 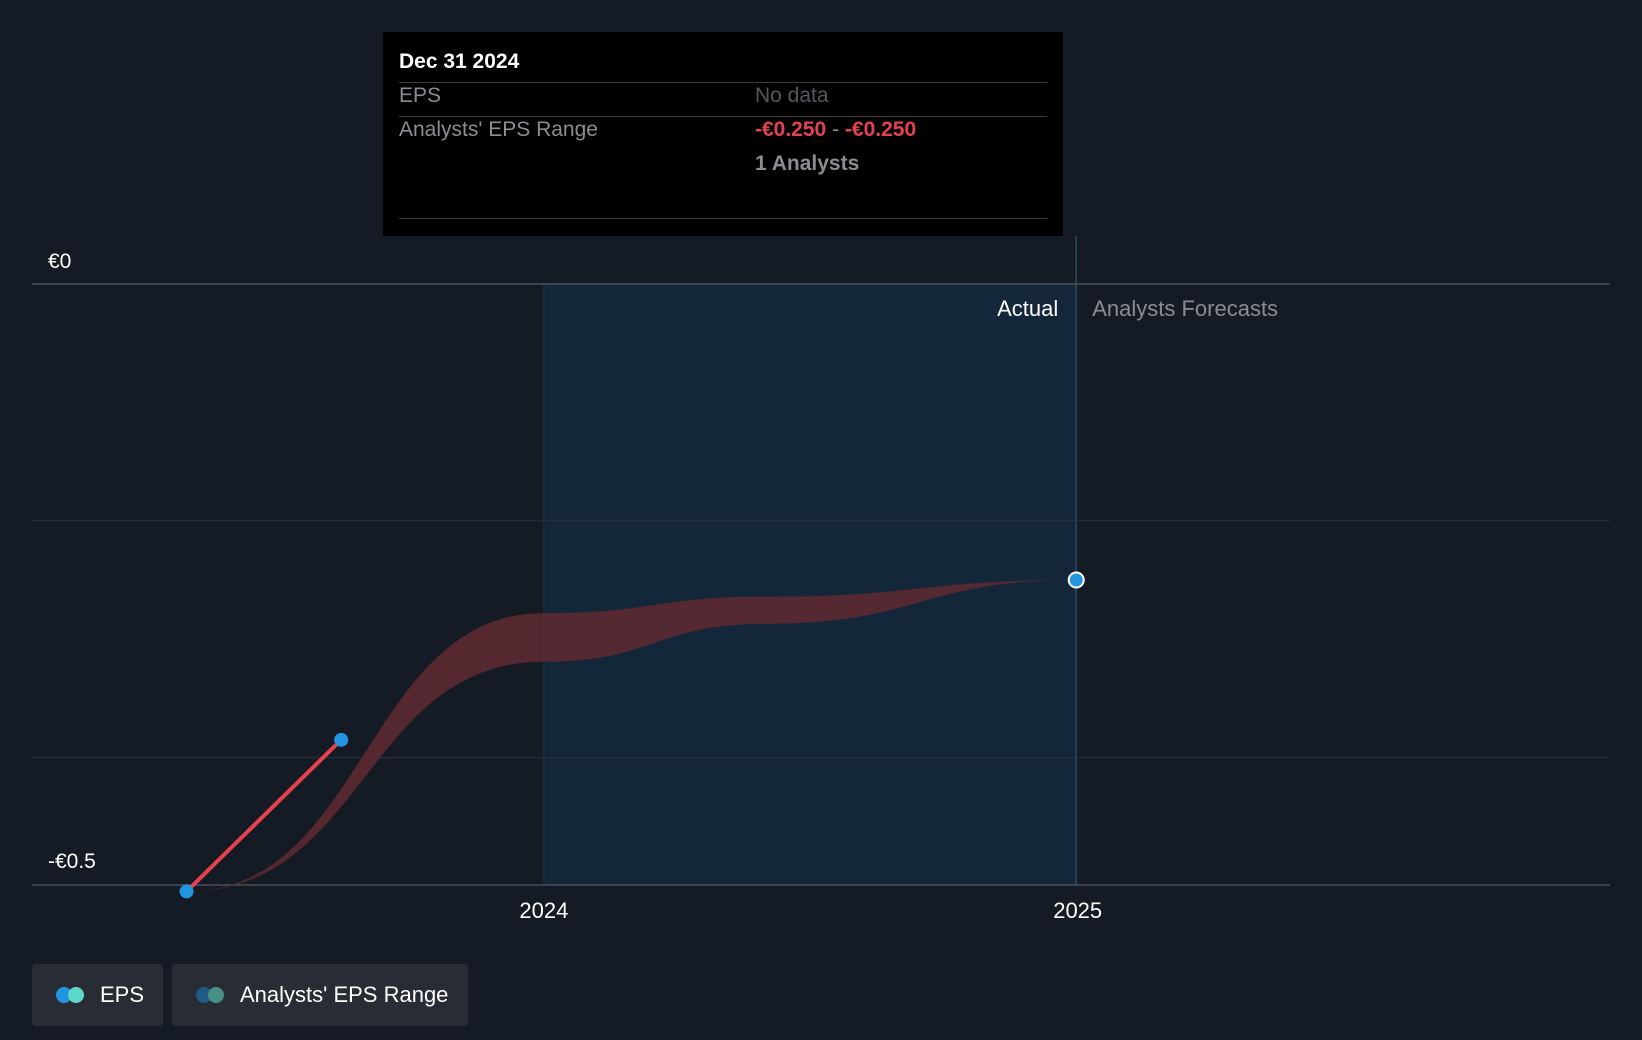 What do you see at coordinates (1027, 308) in the screenshot?
I see `actual-label: Actual` at bounding box center [1027, 308].